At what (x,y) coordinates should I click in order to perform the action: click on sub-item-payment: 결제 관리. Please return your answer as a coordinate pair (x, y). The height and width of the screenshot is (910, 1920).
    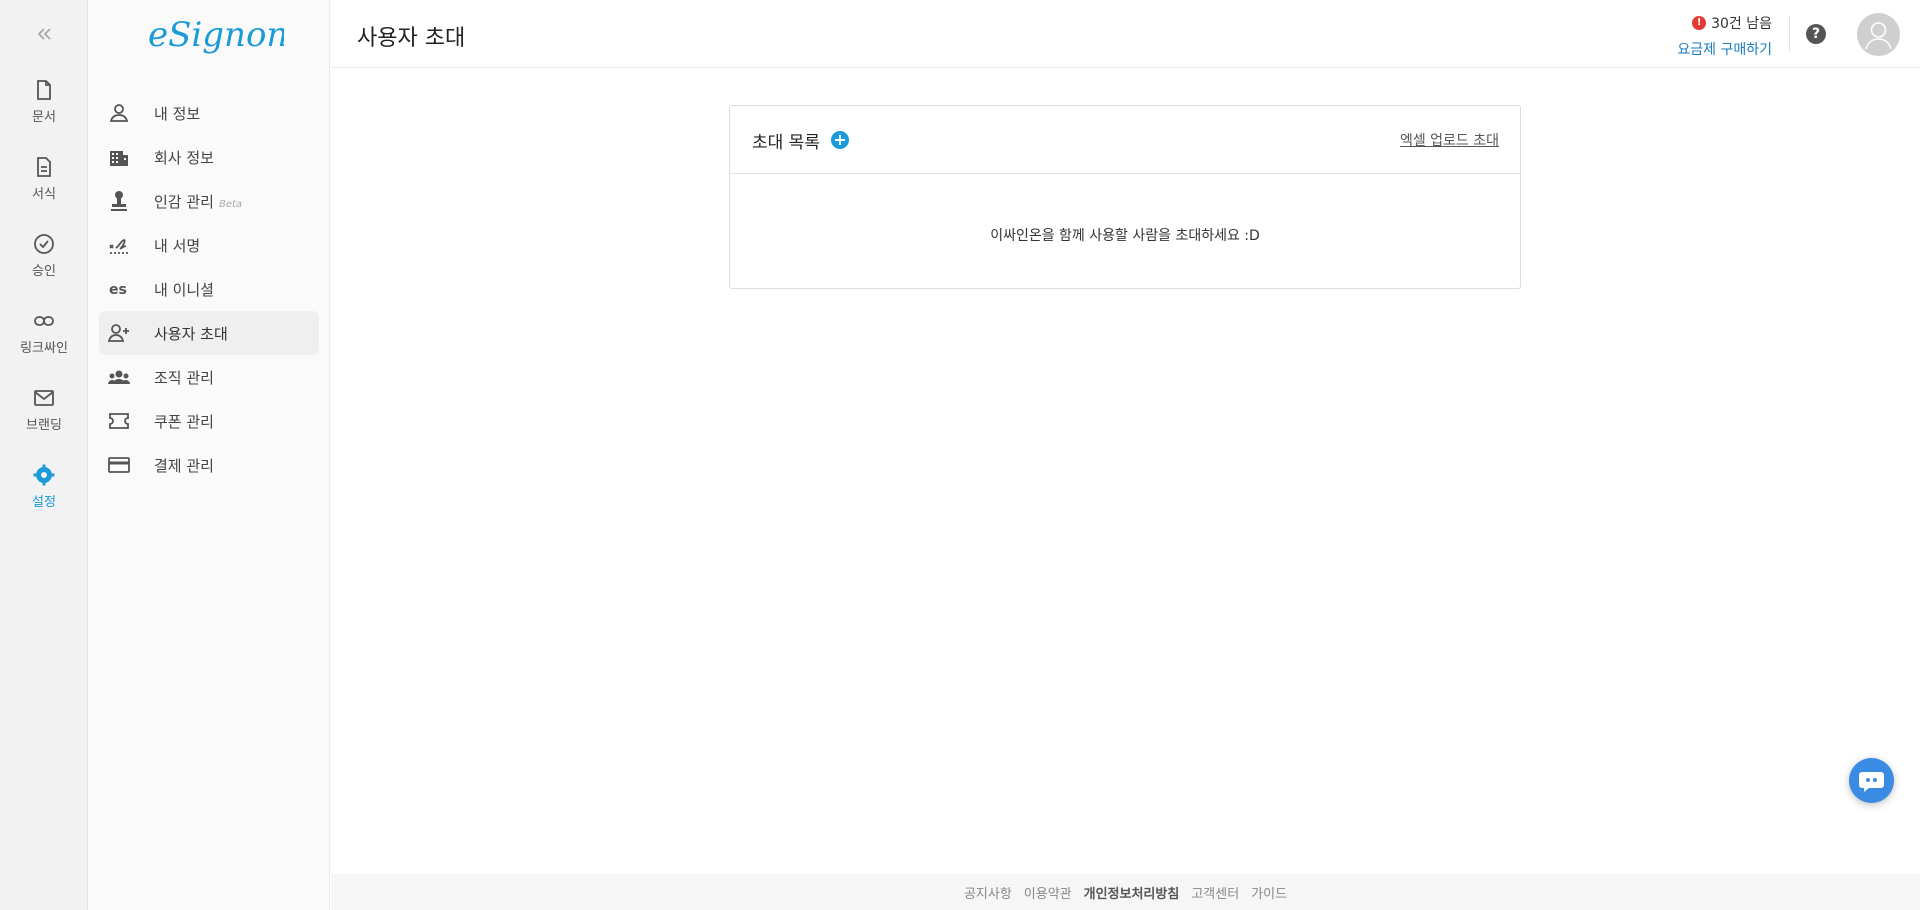
    Looking at the image, I should click on (209, 465).